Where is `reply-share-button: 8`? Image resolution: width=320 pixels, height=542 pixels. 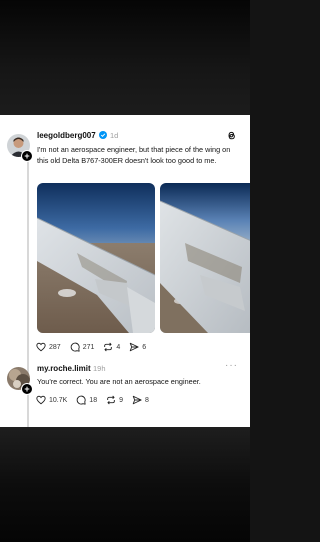 reply-share-button: 8 is located at coordinates (140, 400).